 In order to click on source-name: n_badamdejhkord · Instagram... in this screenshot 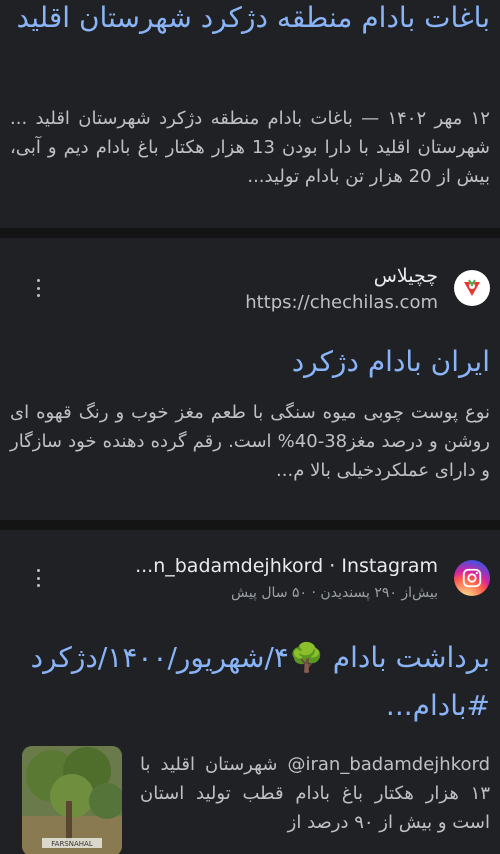, I will do `click(286, 566)`.